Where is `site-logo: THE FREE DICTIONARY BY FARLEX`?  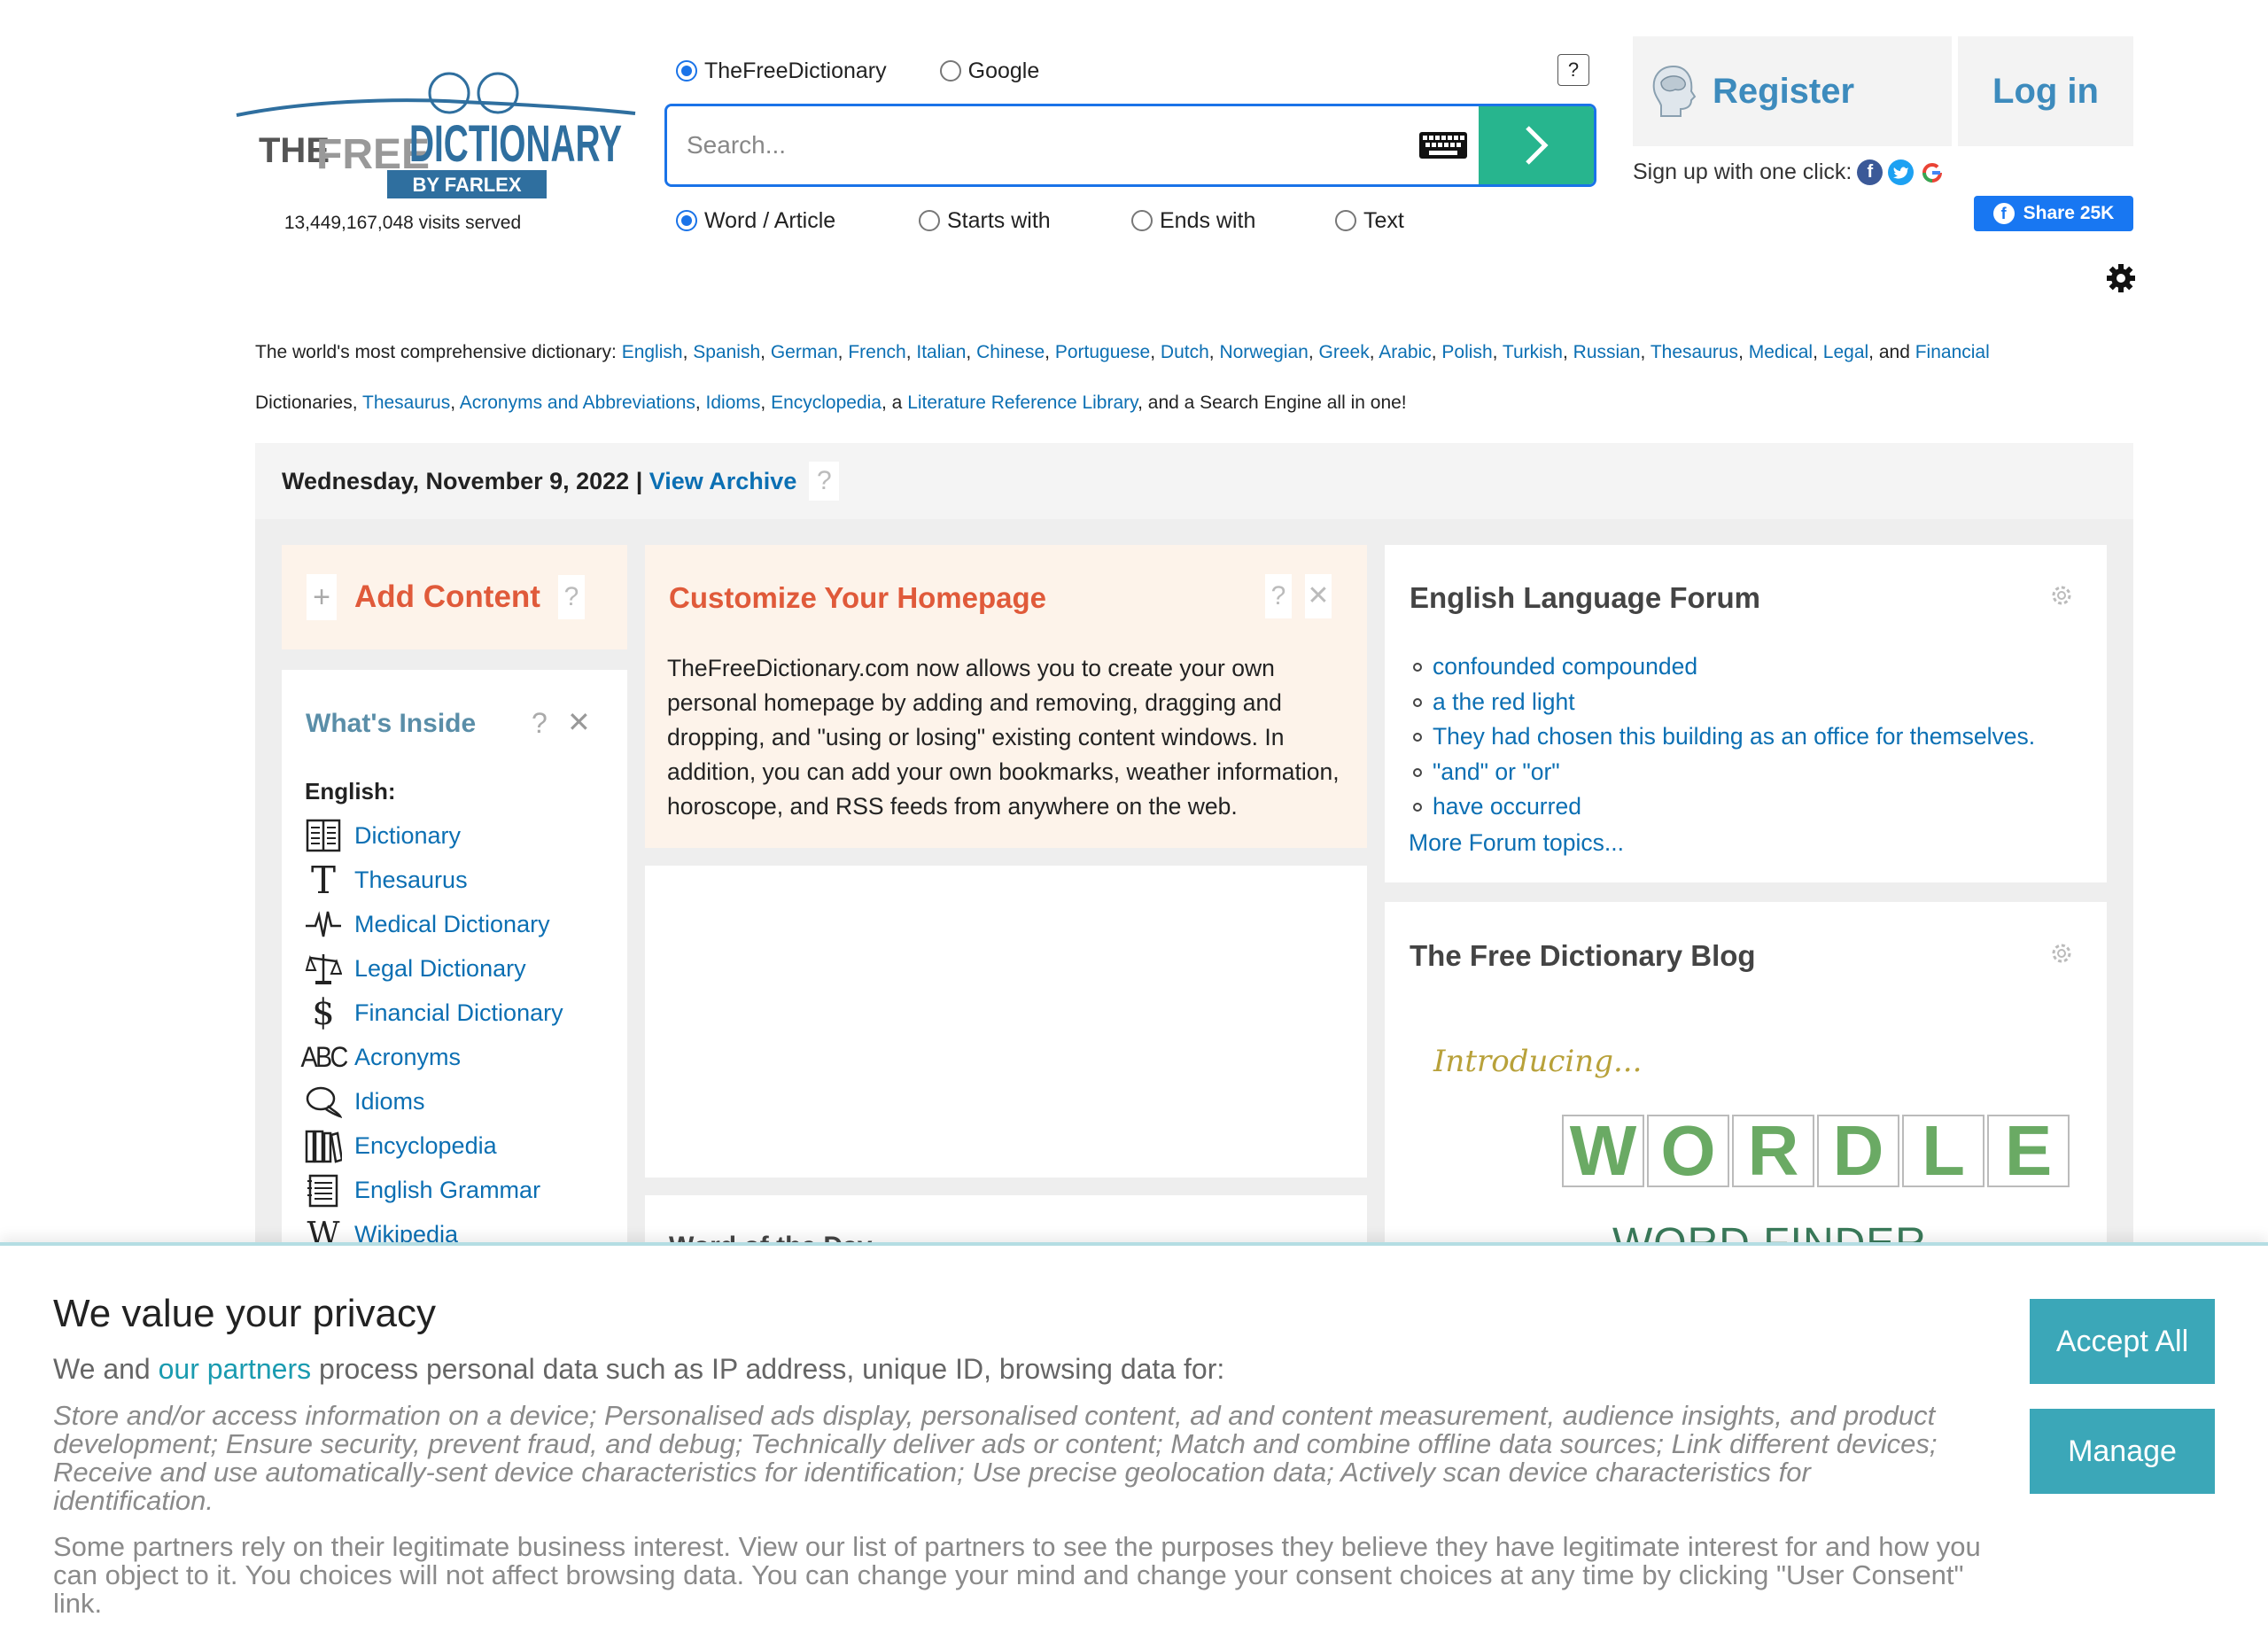
site-logo: THE FREE DICTIONARY BY FARLEX is located at coordinates (436, 135).